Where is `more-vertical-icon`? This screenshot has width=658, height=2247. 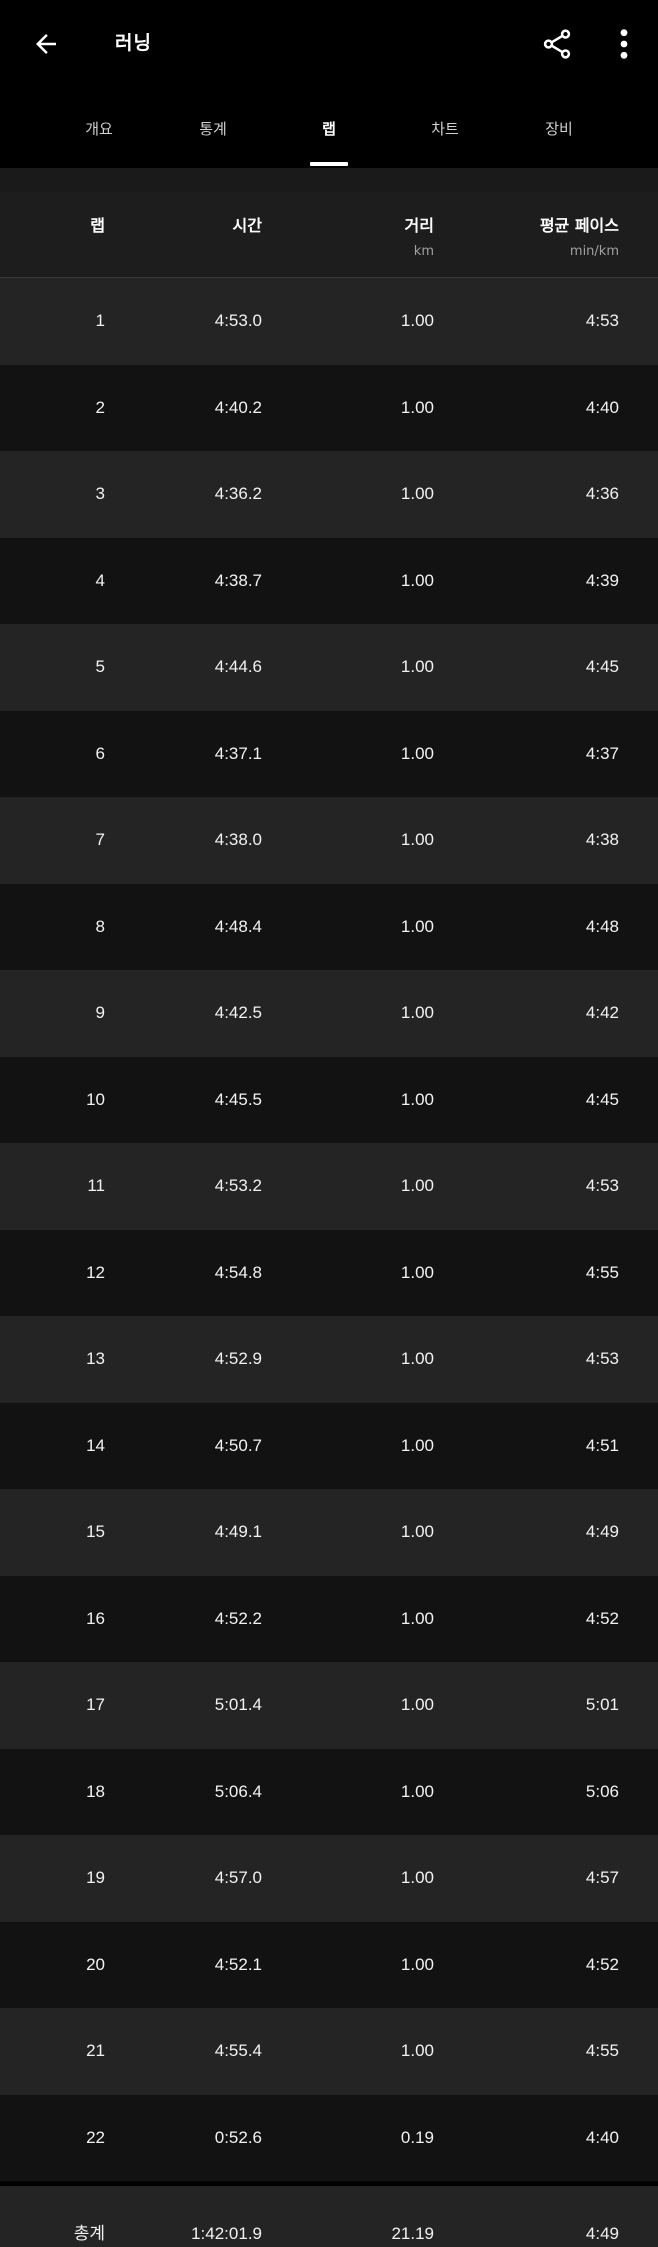
more-vertical-icon is located at coordinates (624, 44).